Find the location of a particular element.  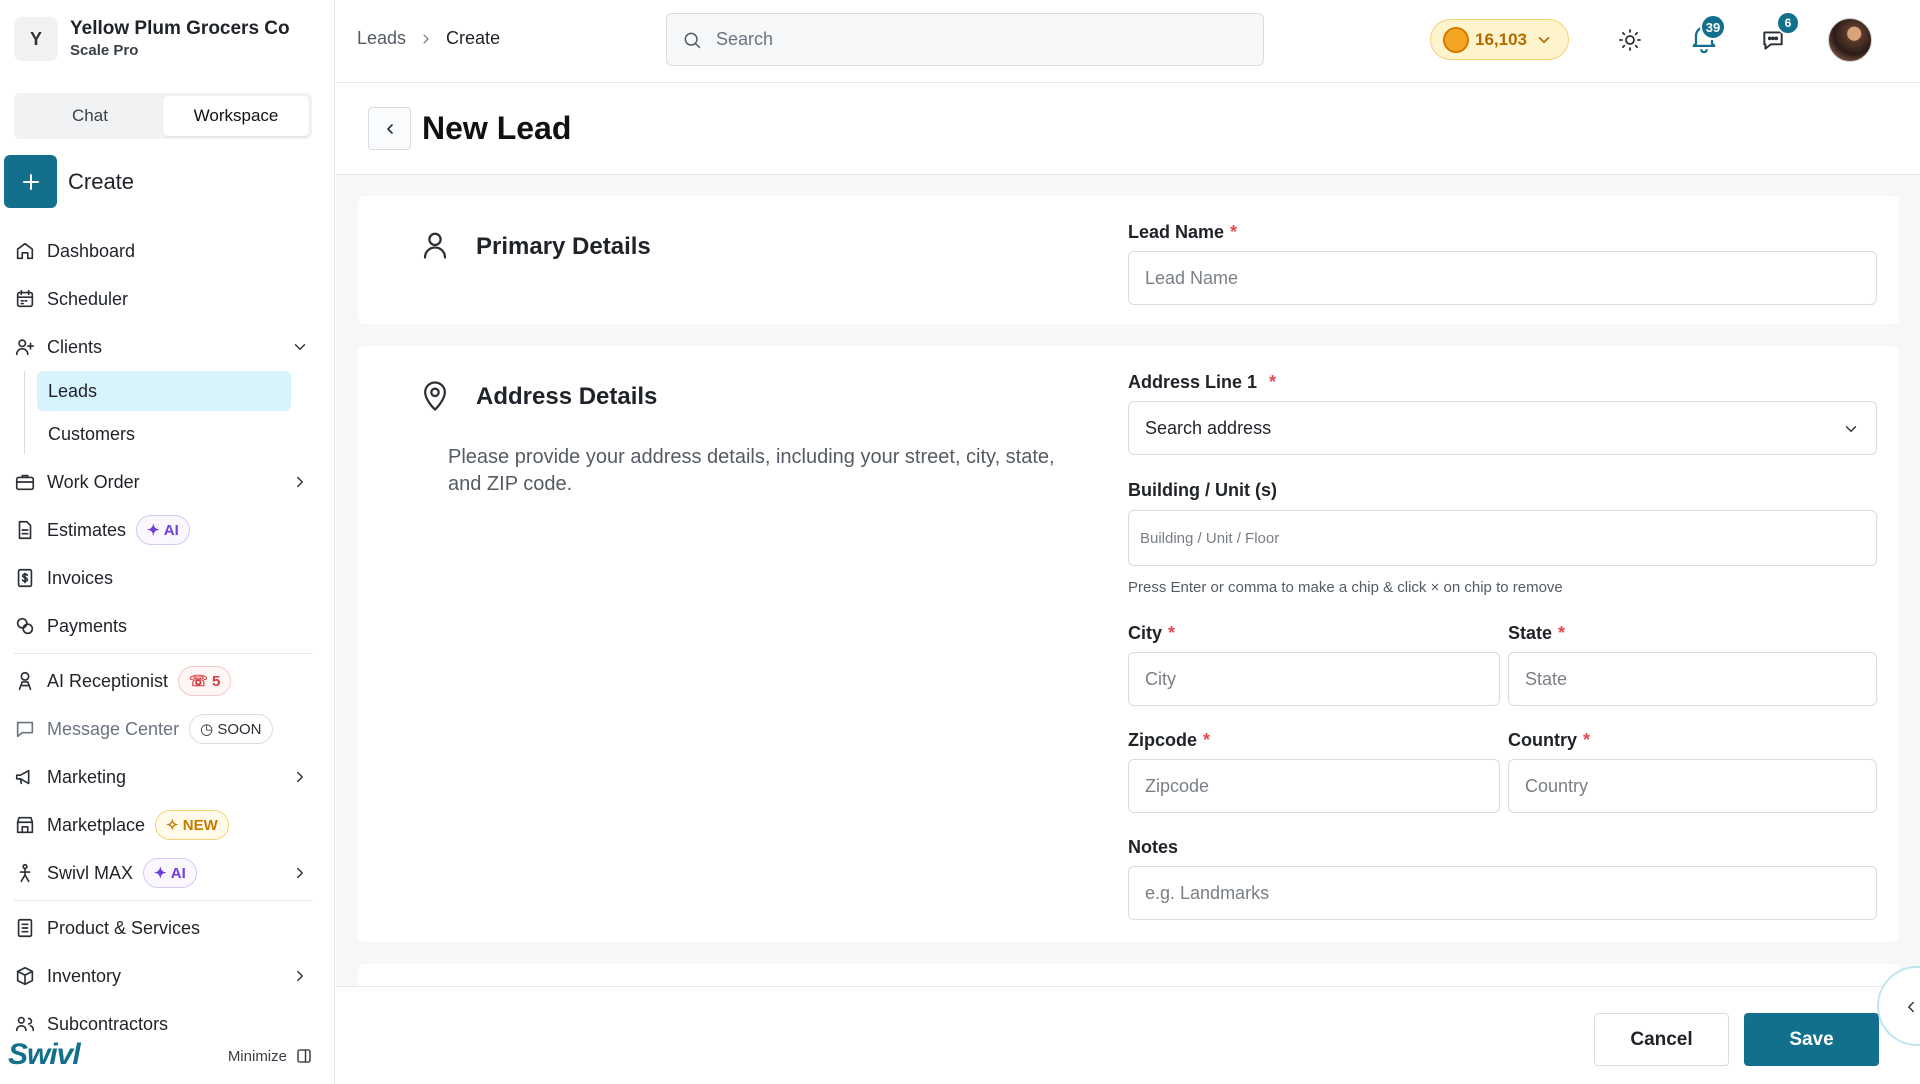

notifications-count: 39 is located at coordinates (1713, 27).